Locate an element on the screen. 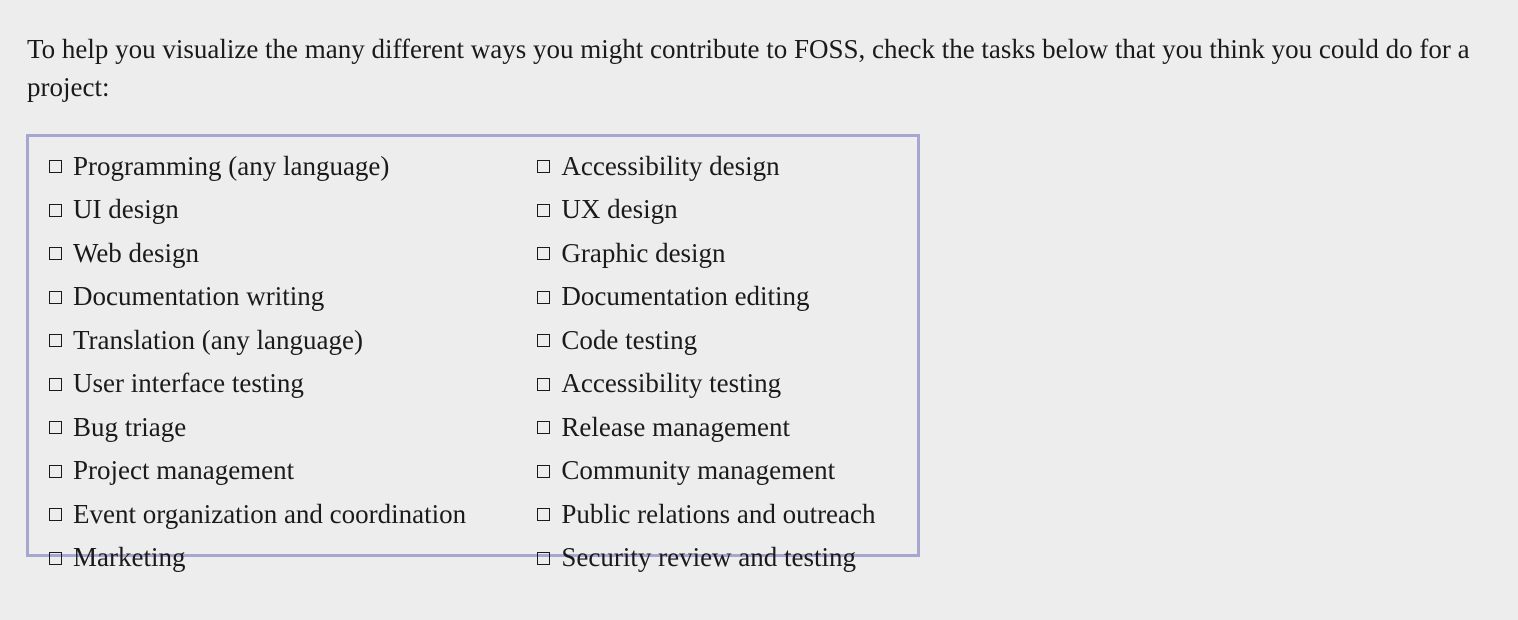 This screenshot has height=620, width=1518. task-item: UI design is located at coordinates (114, 209).